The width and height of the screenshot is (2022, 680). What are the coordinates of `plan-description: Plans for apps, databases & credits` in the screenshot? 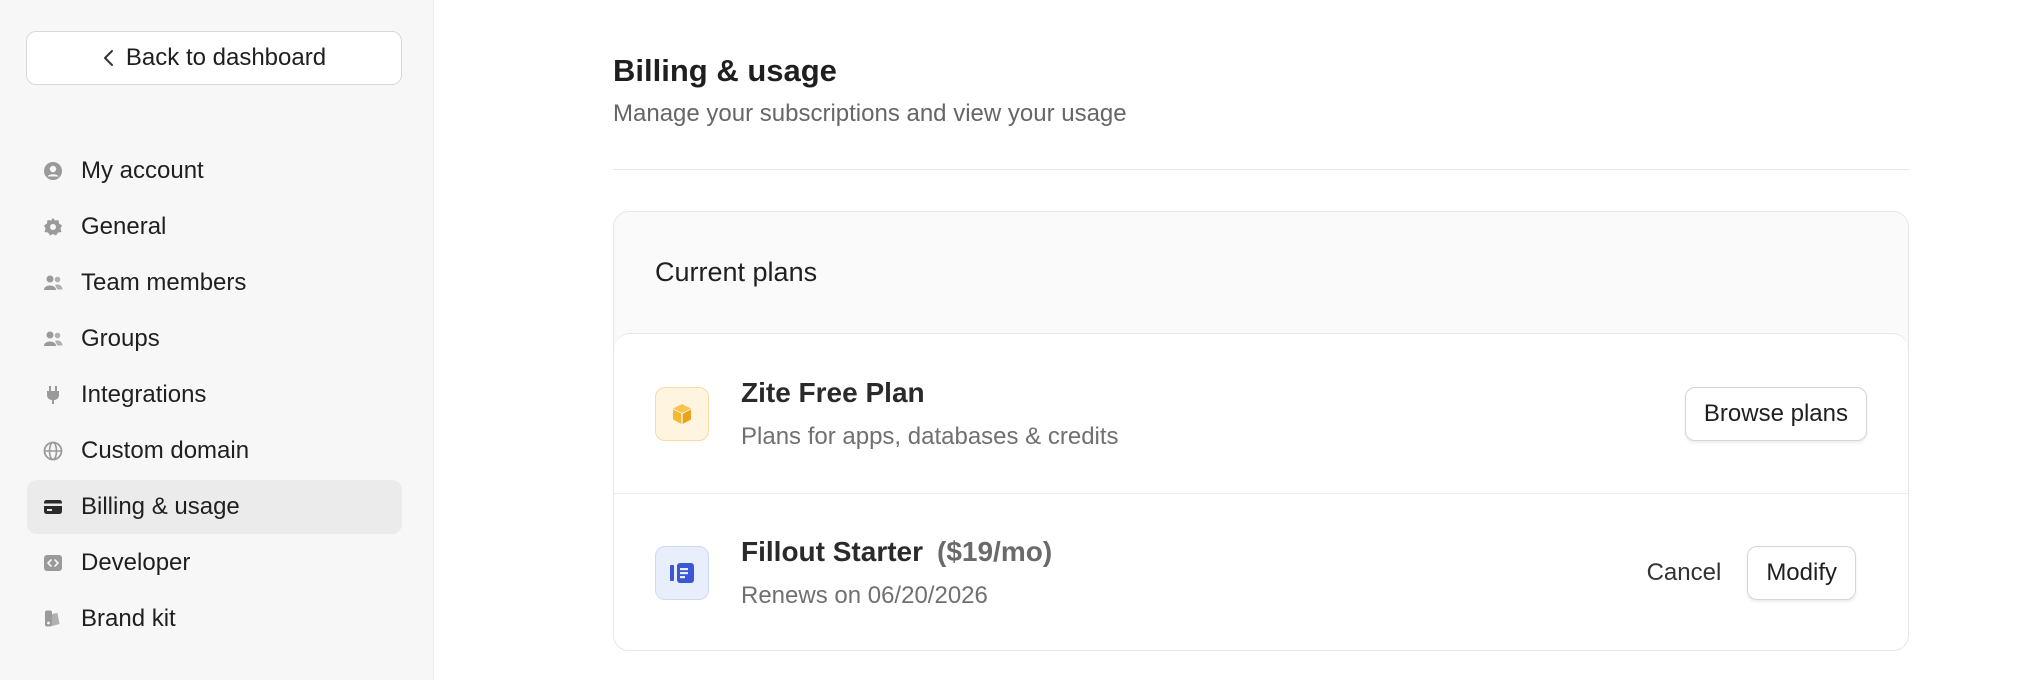 It's located at (930, 436).